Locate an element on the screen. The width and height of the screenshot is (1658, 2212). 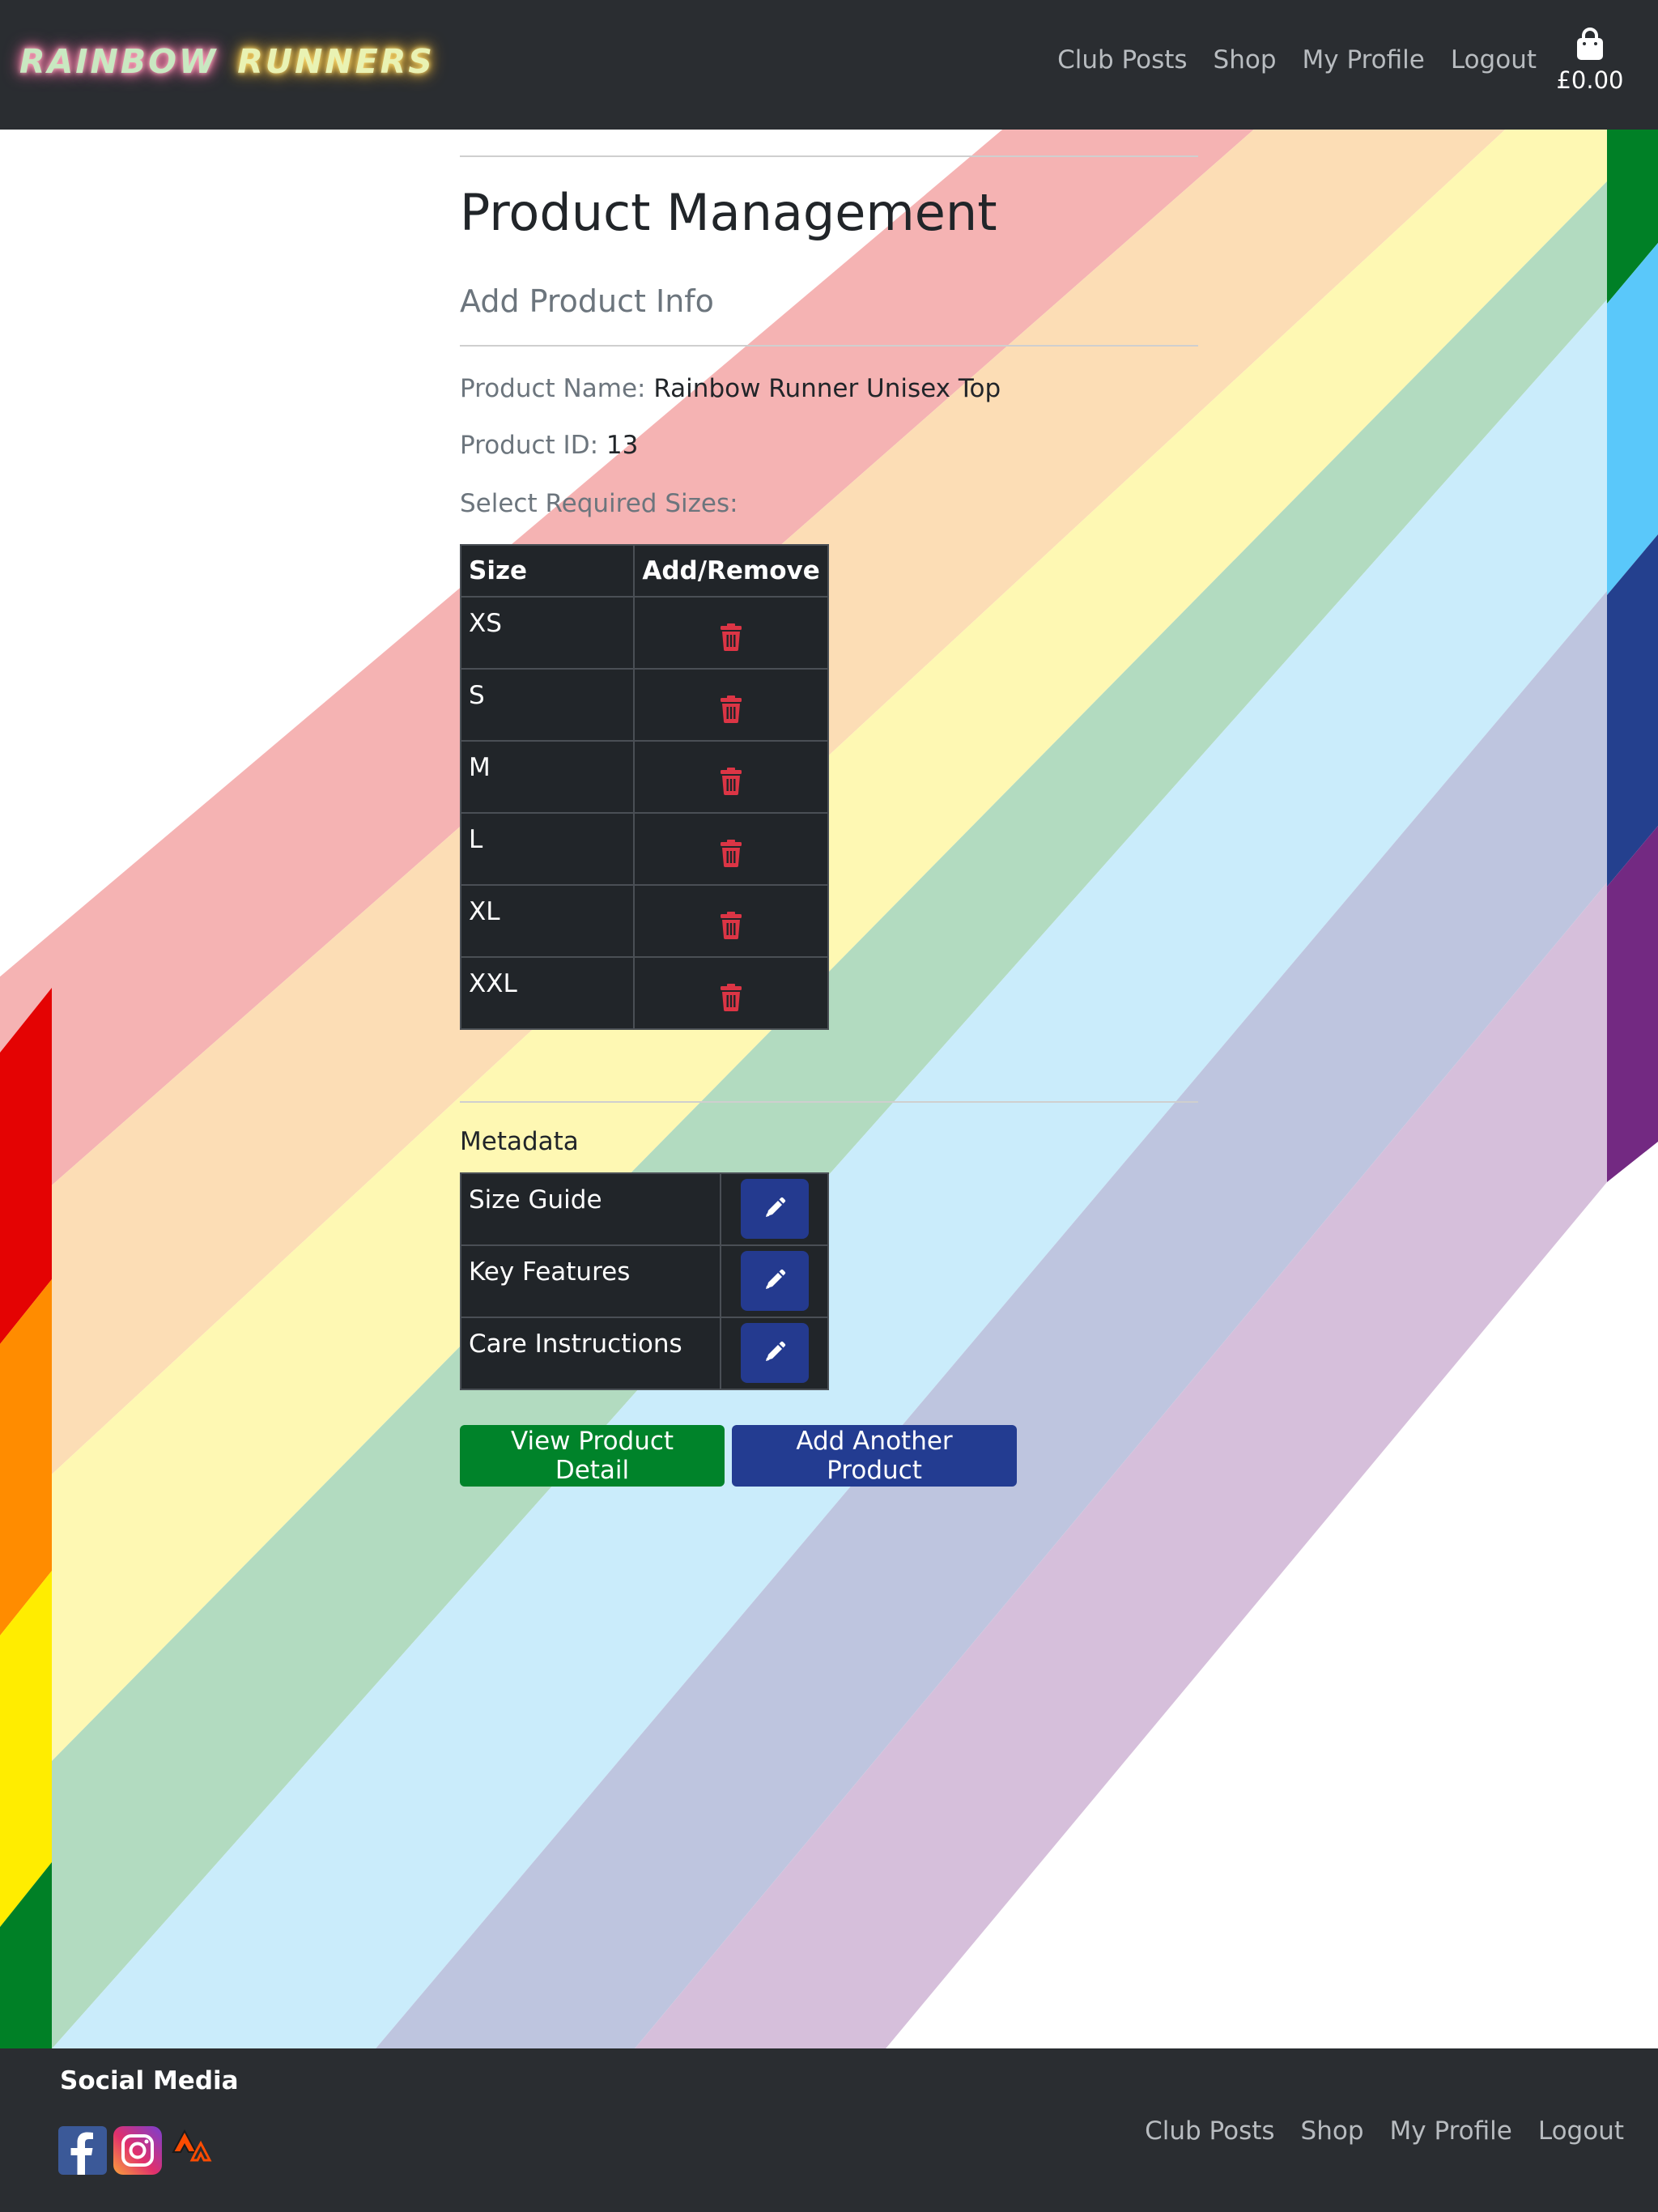
page-title: Product Management is located at coordinates (728, 213).